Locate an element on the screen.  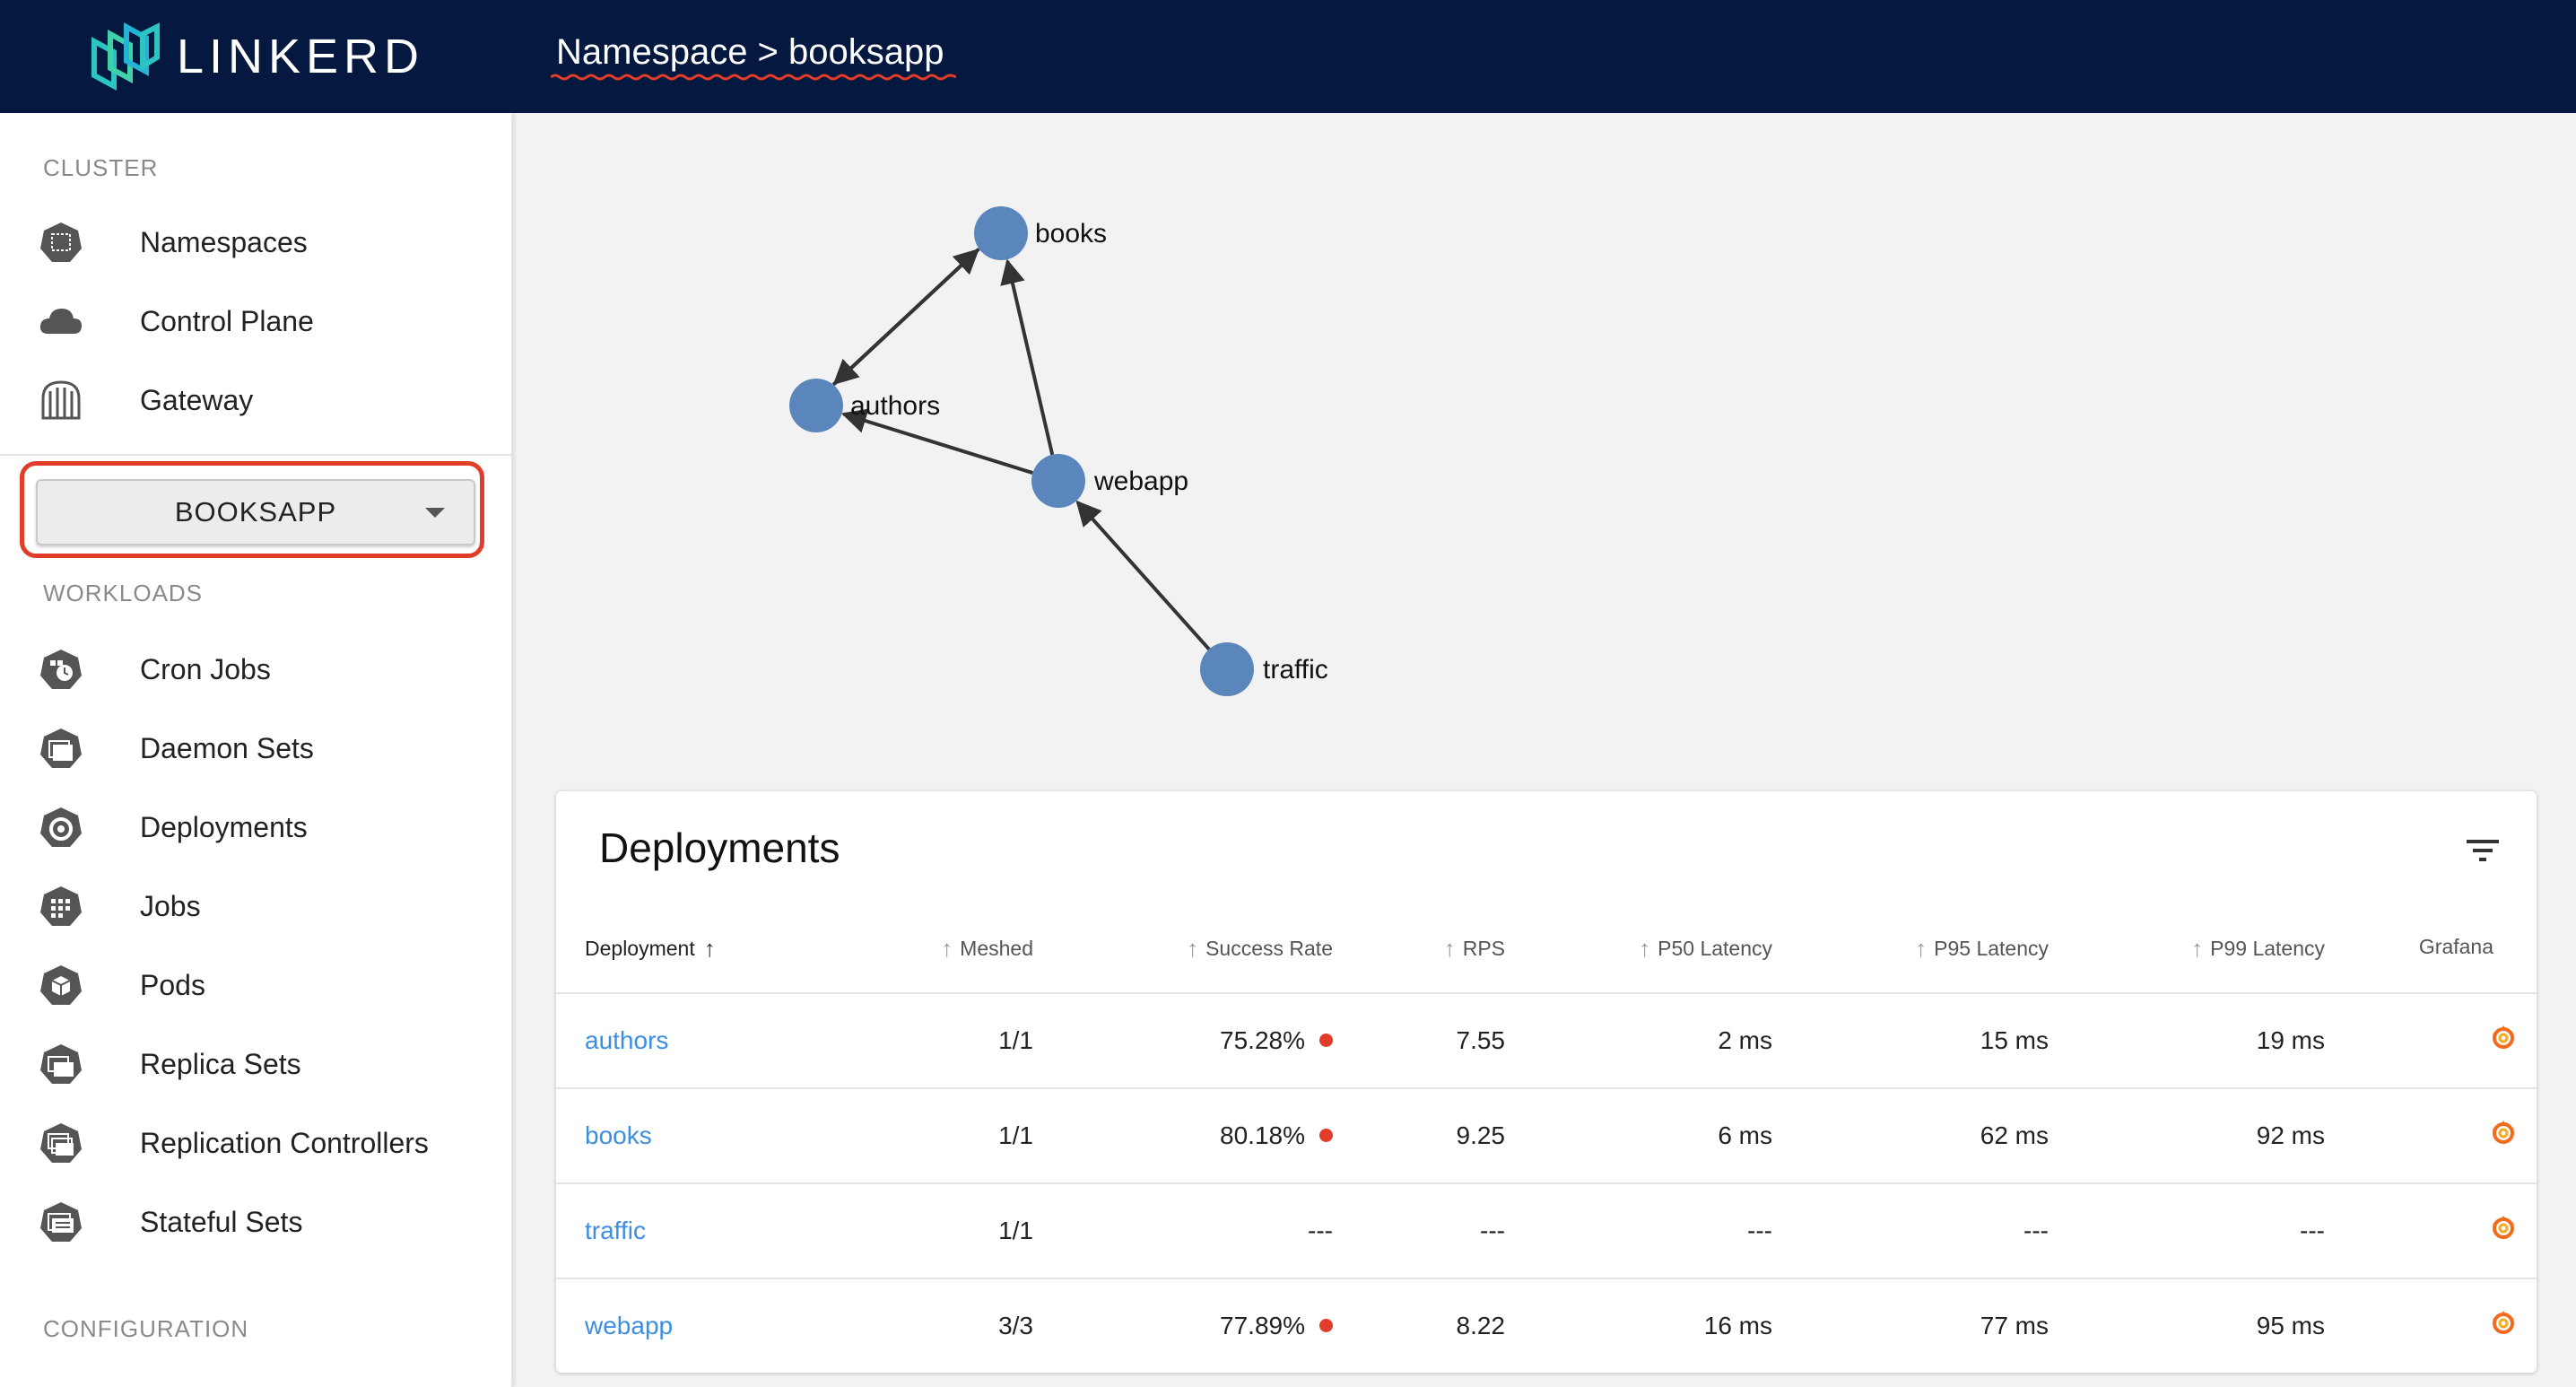
cell-value: 92 ms is located at coordinates (2290, 1135).